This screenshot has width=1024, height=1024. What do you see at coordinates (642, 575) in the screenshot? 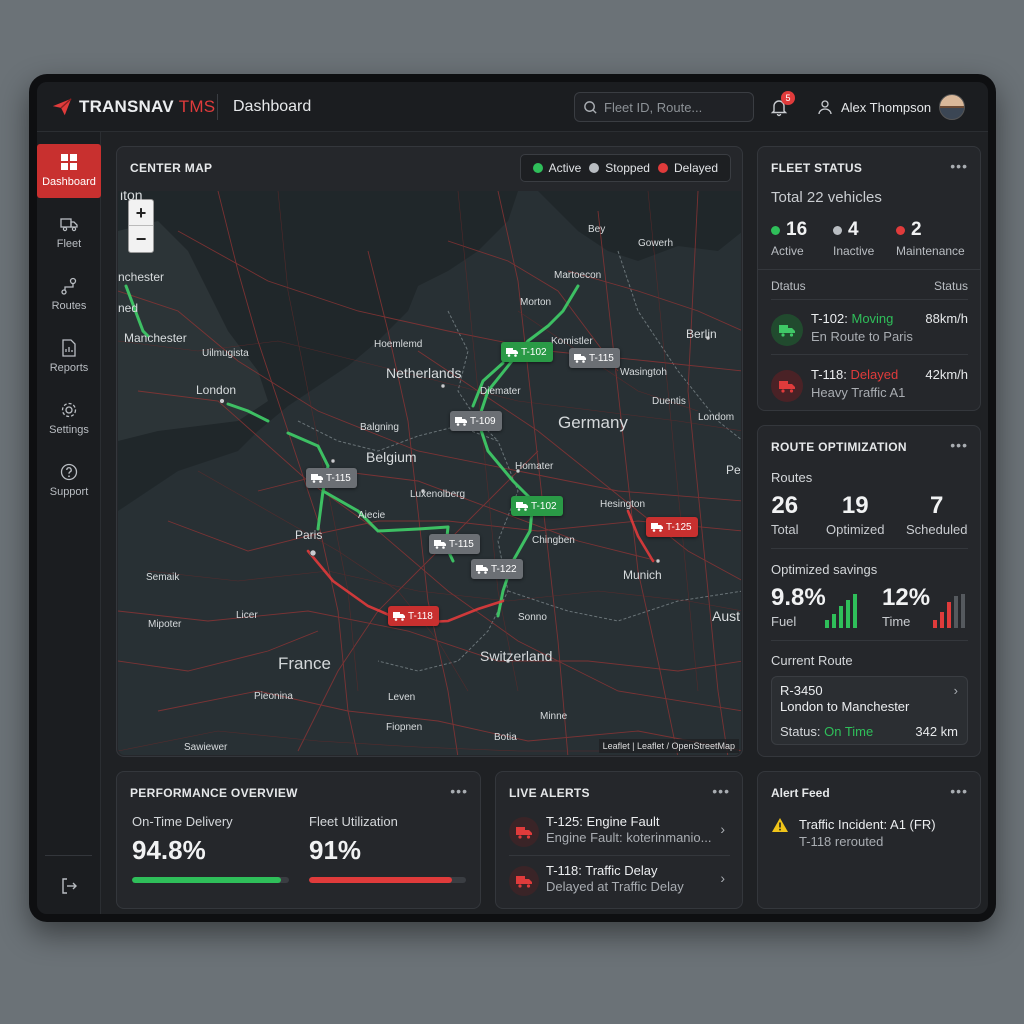
I see `map-label: Munich` at bounding box center [642, 575].